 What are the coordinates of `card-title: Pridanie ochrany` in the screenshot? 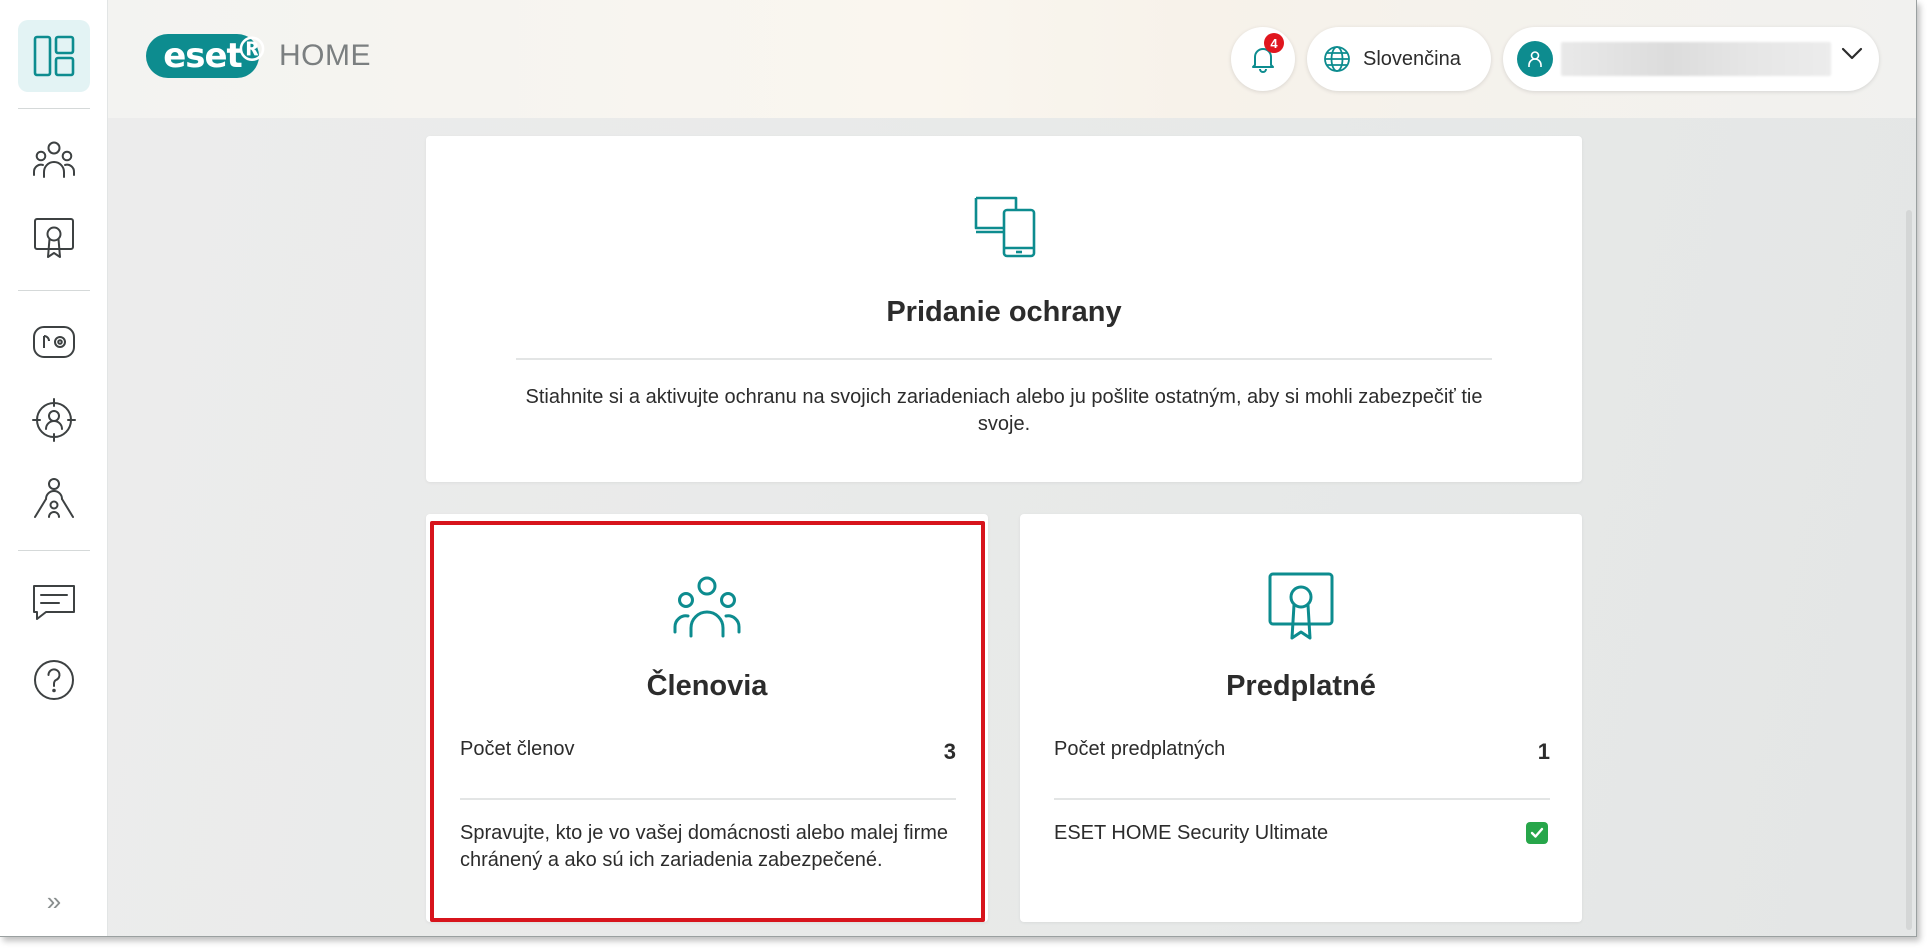 It's located at (1004, 312).